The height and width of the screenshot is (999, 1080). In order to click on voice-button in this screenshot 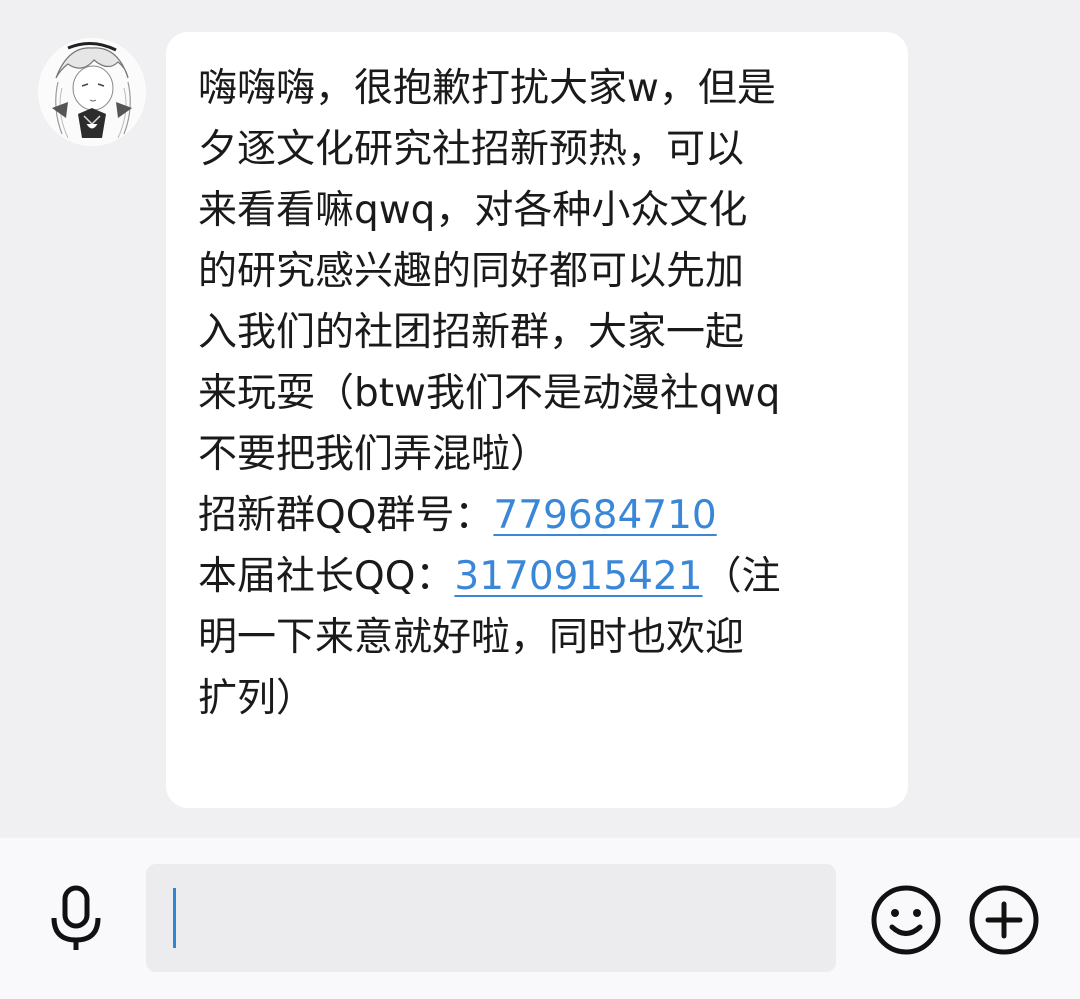, I will do `click(76, 918)`.